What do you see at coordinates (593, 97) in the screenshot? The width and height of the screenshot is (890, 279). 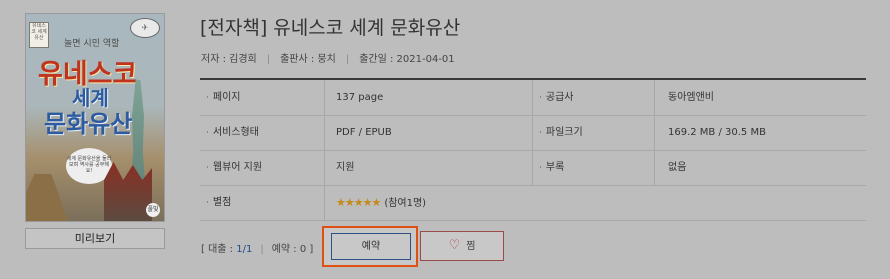 I see `details-label: · 공급사` at bounding box center [593, 97].